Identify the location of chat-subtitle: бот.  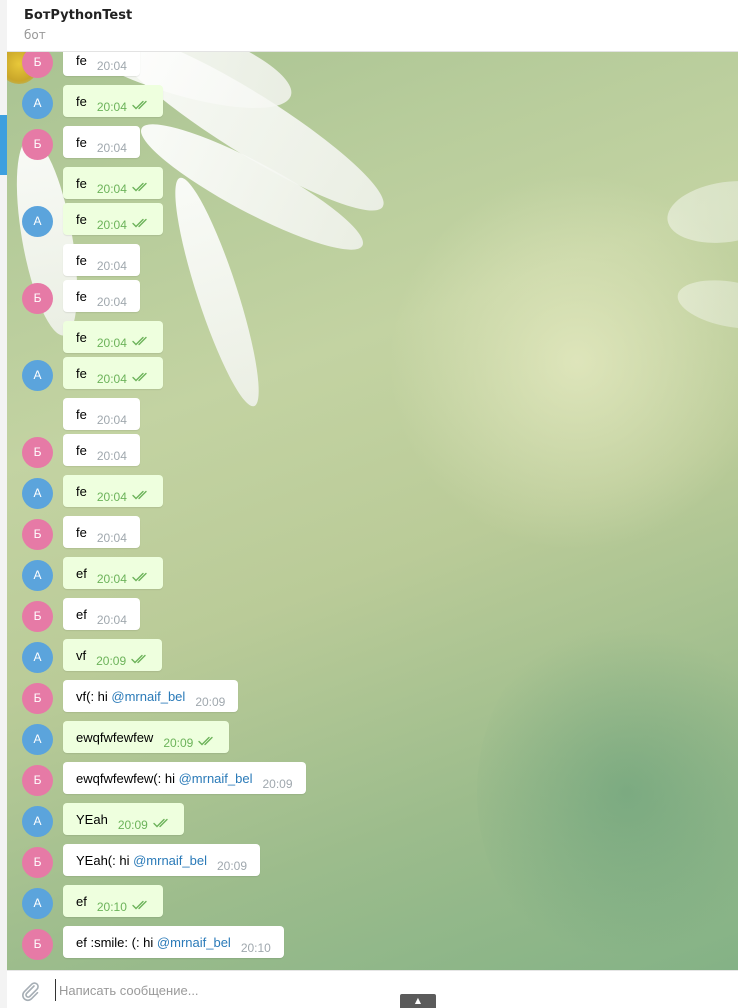
(35, 35).